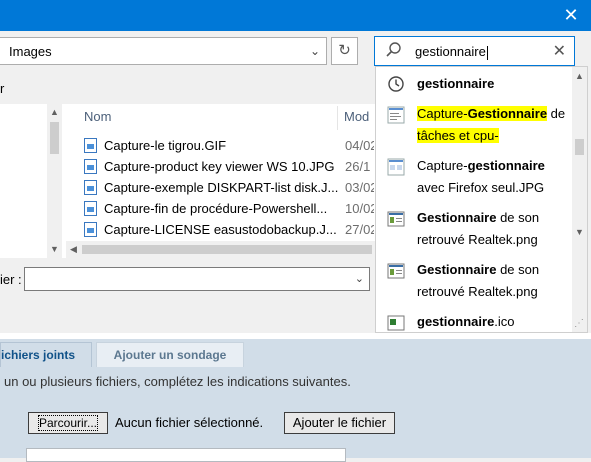 This screenshot has width=591, height=462. What do you see at coordinates (189, 422) in the screenshot?
I see `no-file-selected-text: Aucun fichier sélectionné.` at bounding box center [189, 422].